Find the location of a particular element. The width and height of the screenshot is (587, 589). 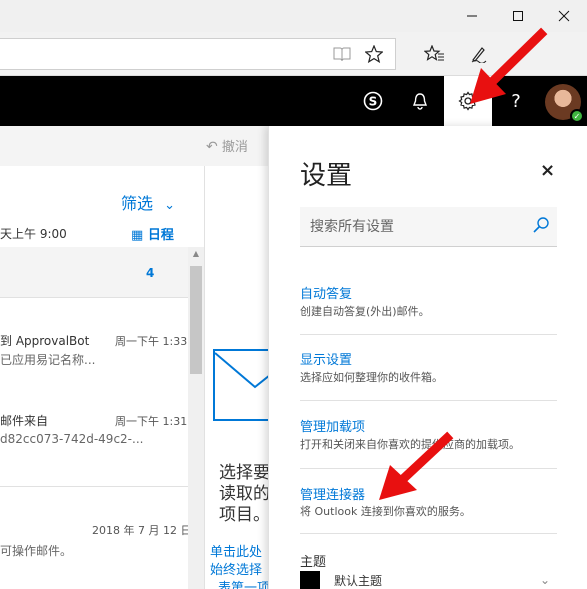

avatar: ✓ is located at coordinates (564, 103).